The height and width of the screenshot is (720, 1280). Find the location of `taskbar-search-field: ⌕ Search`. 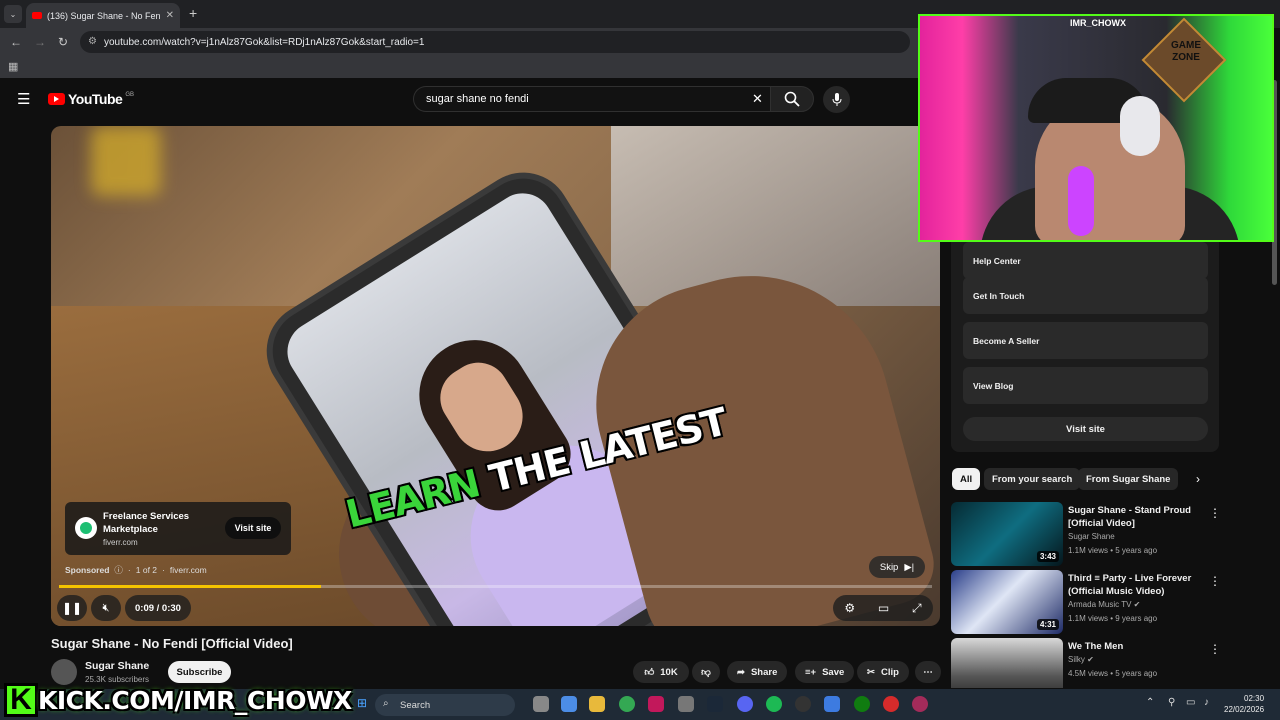

taskbar-search-field: ⌕ Search is located at coordinates (445, 705).